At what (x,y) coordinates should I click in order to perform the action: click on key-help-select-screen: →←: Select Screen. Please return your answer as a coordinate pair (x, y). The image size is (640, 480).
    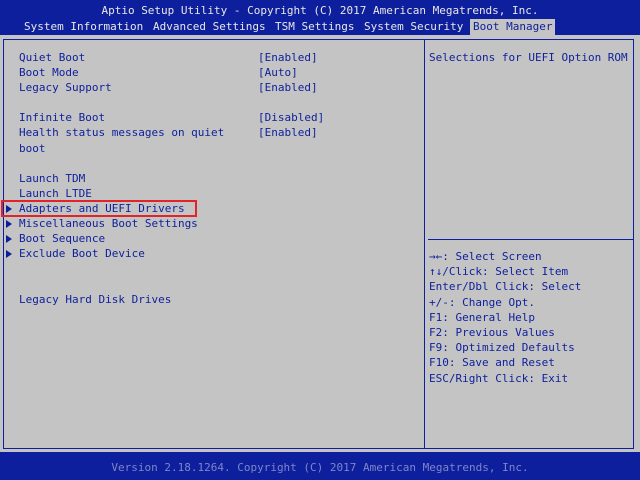
    Looking at the image, I should click on (485, 256).